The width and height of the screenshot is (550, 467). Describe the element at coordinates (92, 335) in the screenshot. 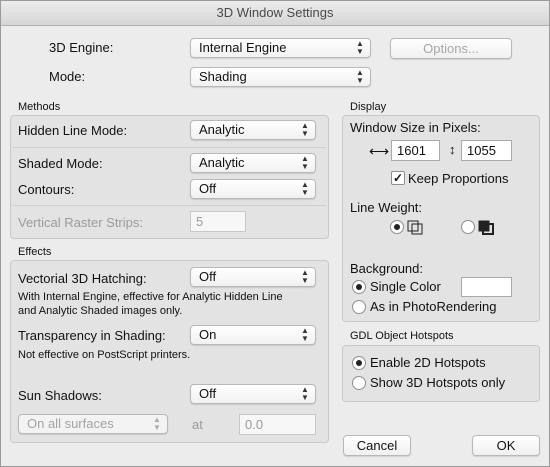

I see `transparency-label: Transparency in Shading:` at that location.